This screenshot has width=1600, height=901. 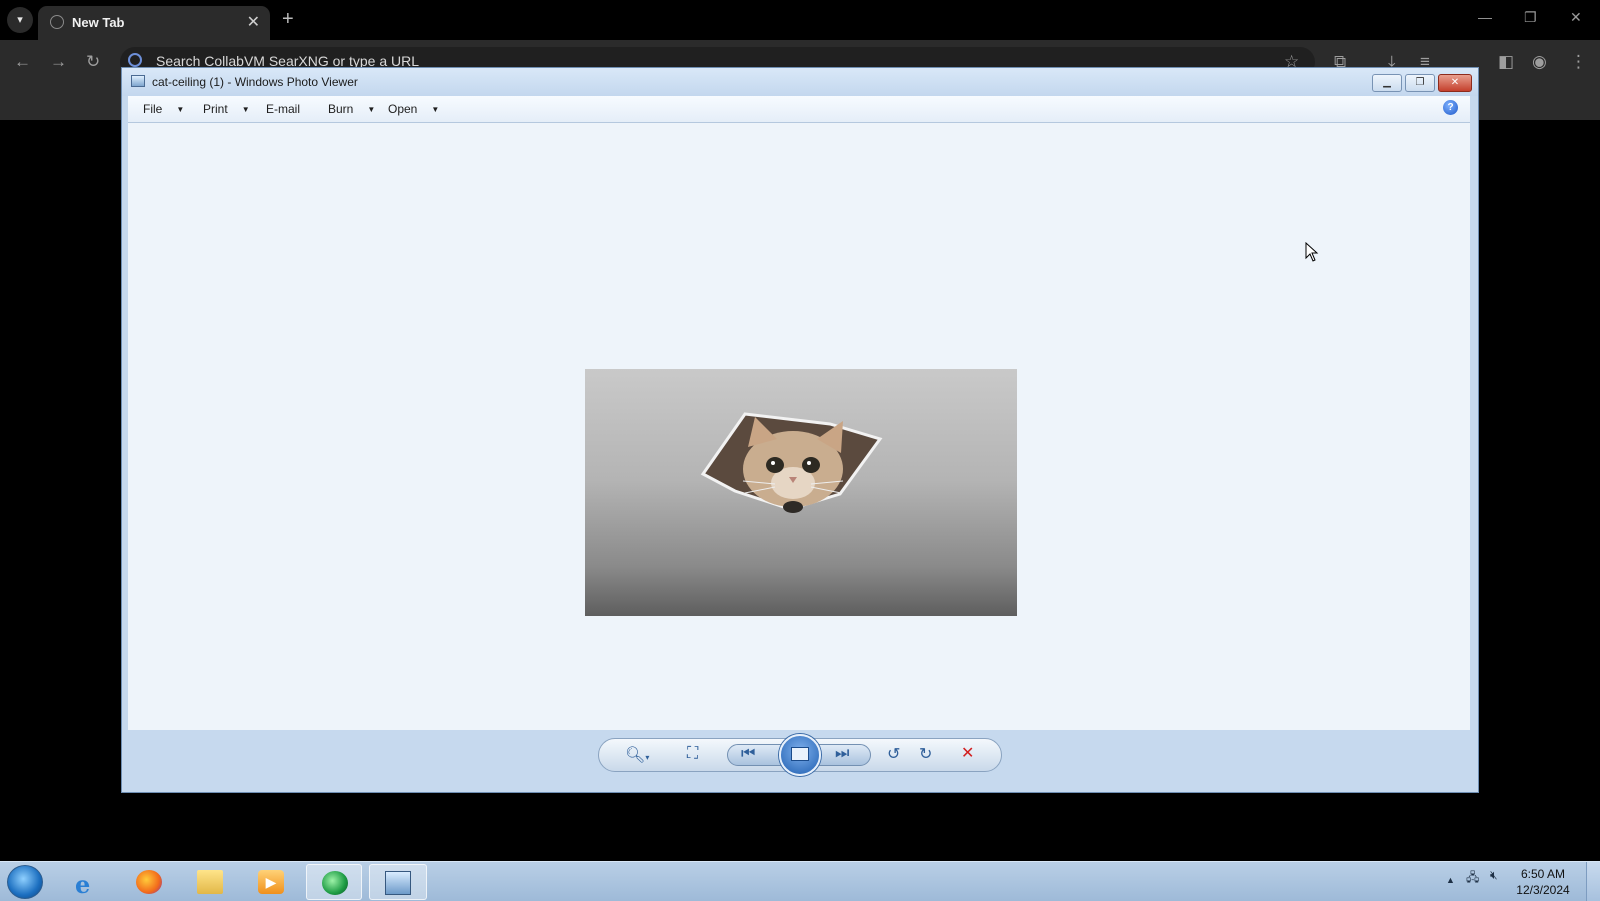 I want to click on slideshow-button, so click(x=800, y=755).